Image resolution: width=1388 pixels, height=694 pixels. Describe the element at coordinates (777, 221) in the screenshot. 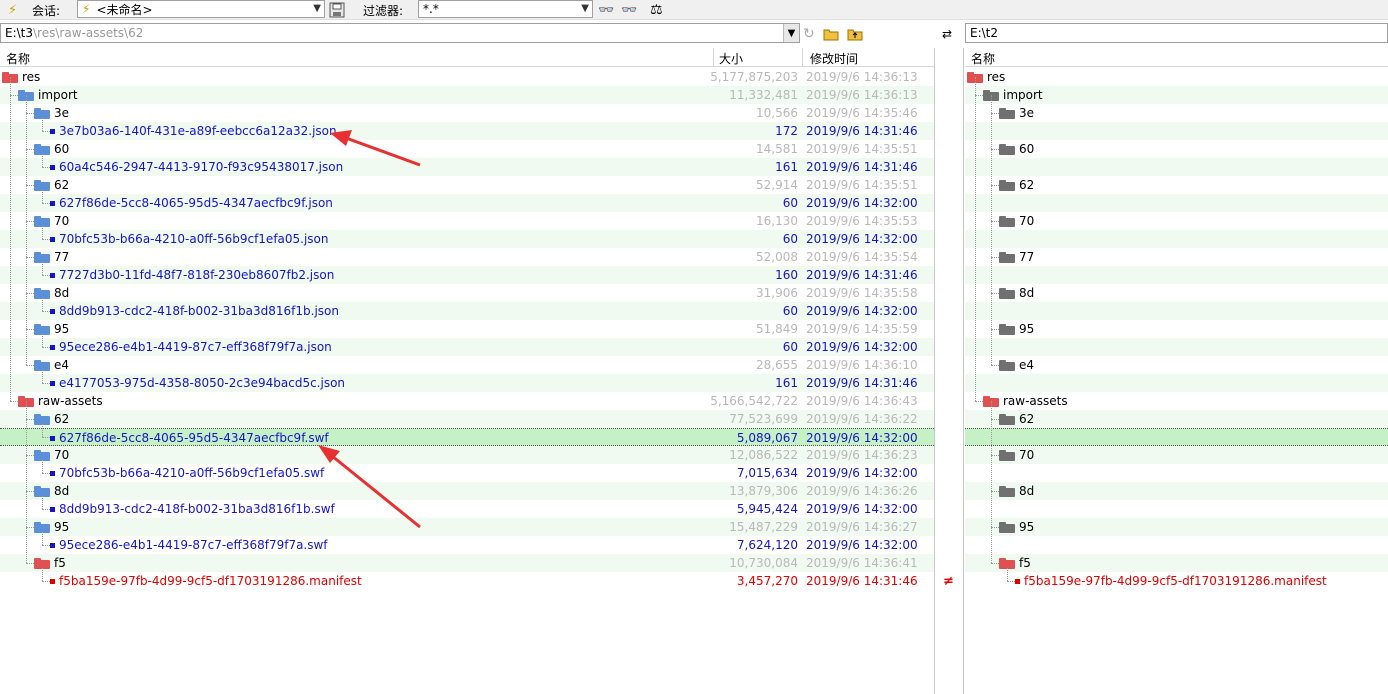

I see `row-size: 16,130` at that location.